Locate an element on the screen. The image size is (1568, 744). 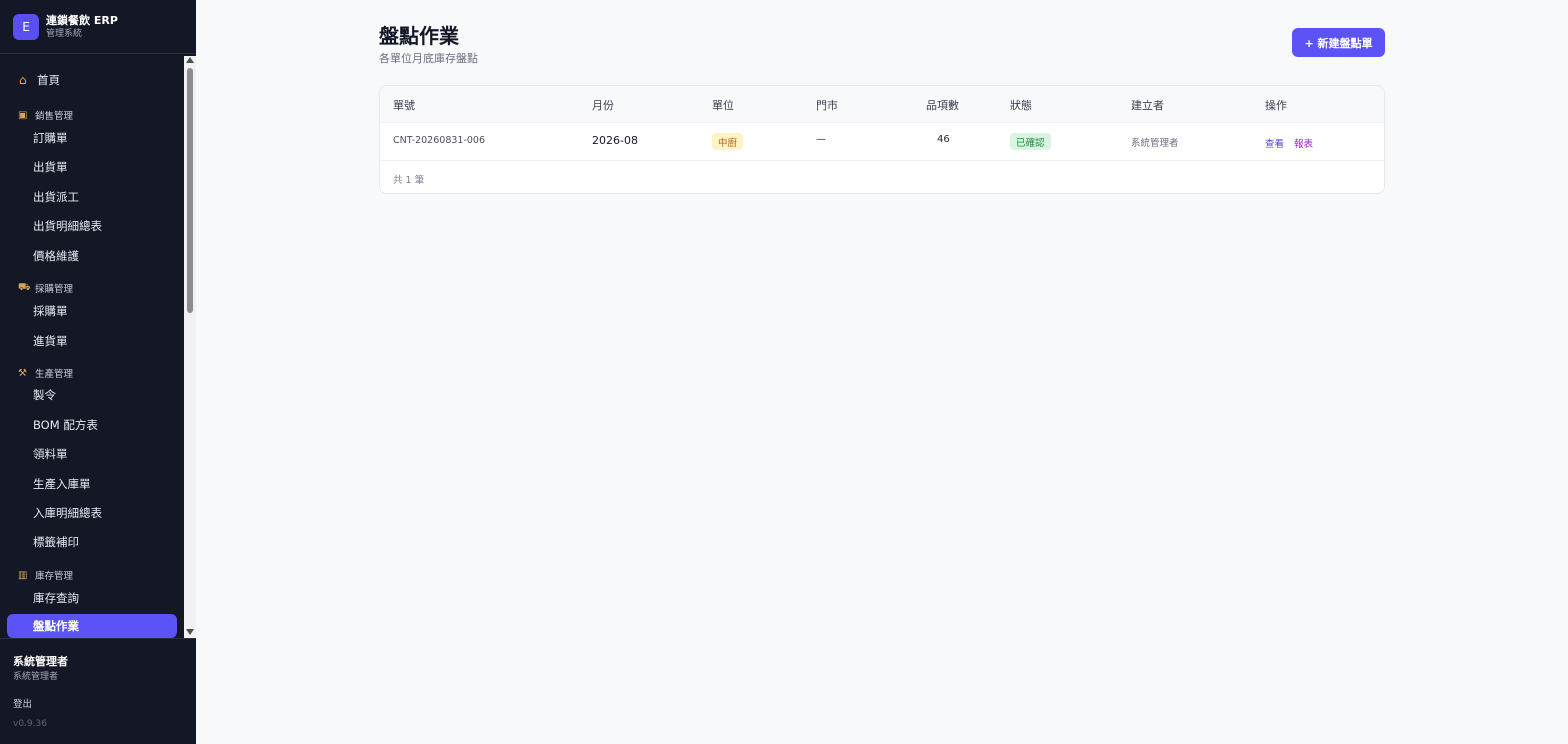
user-name: 系統管理者 is located at coordinates (40, 661).